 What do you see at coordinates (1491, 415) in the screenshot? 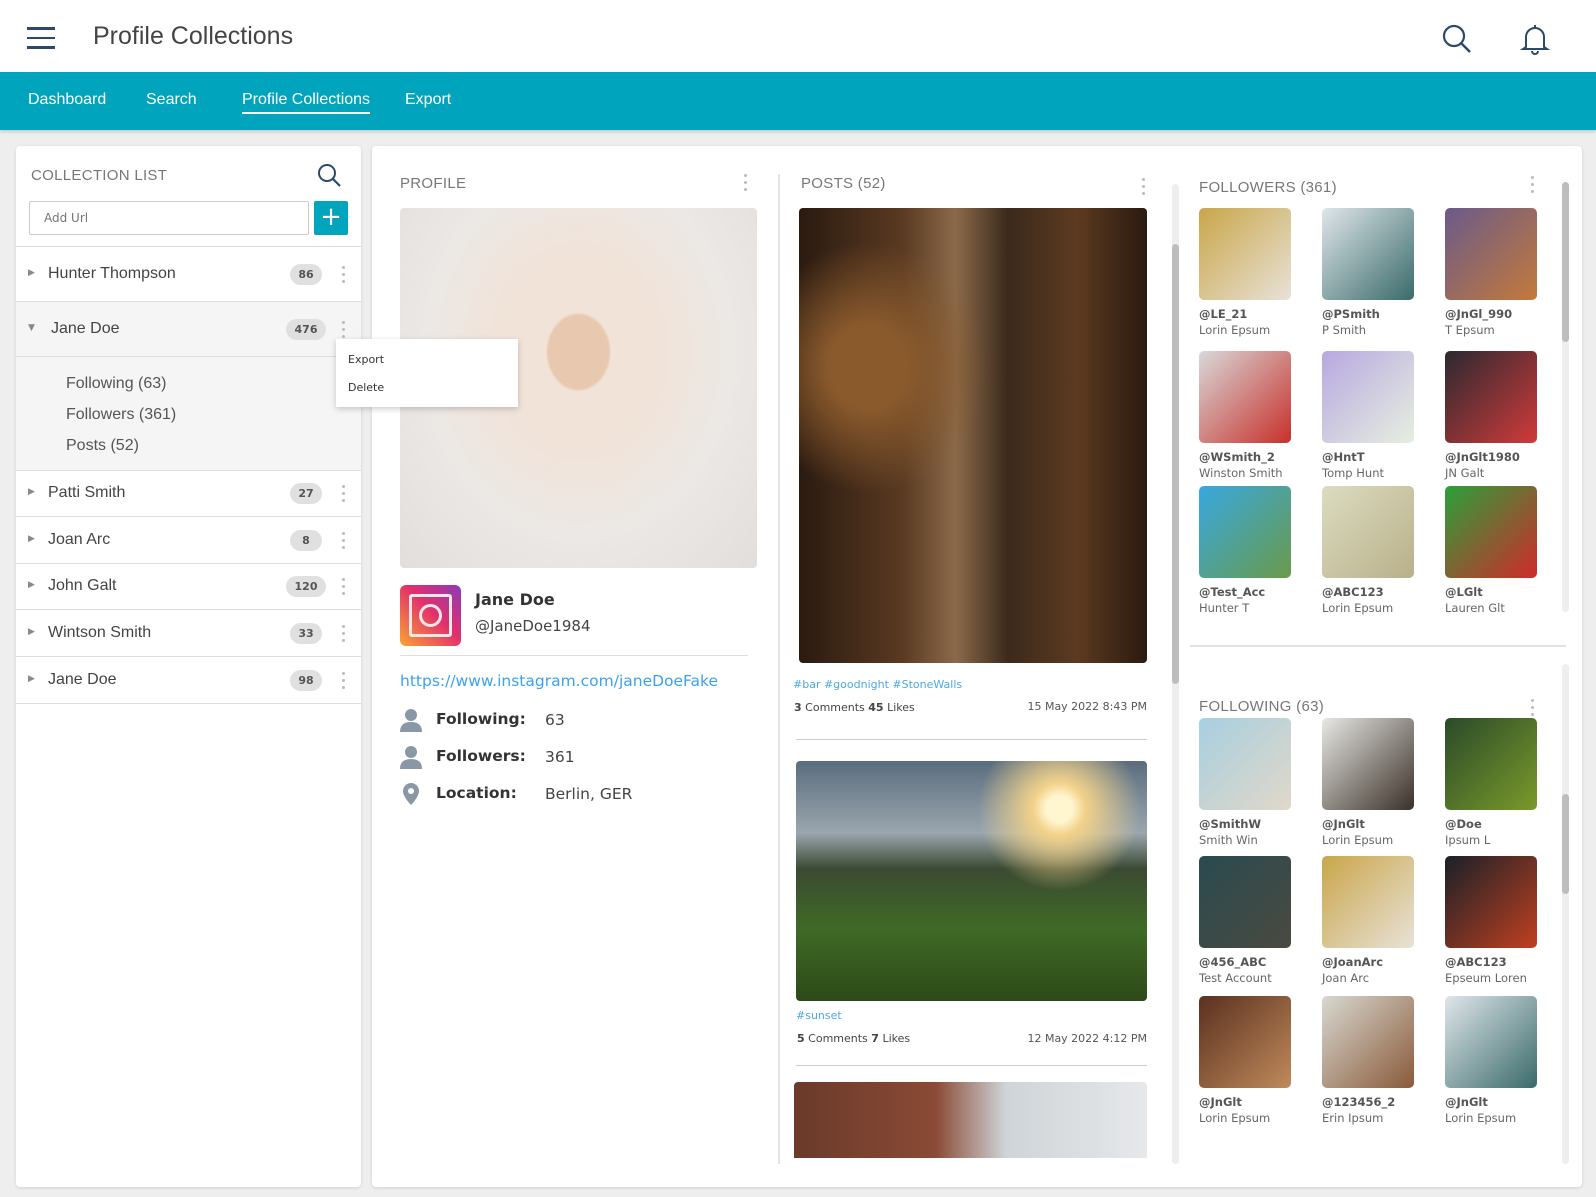
I see `profile-card: @JnGlt1980 JN Galt` at bounding box center [1491, 415].